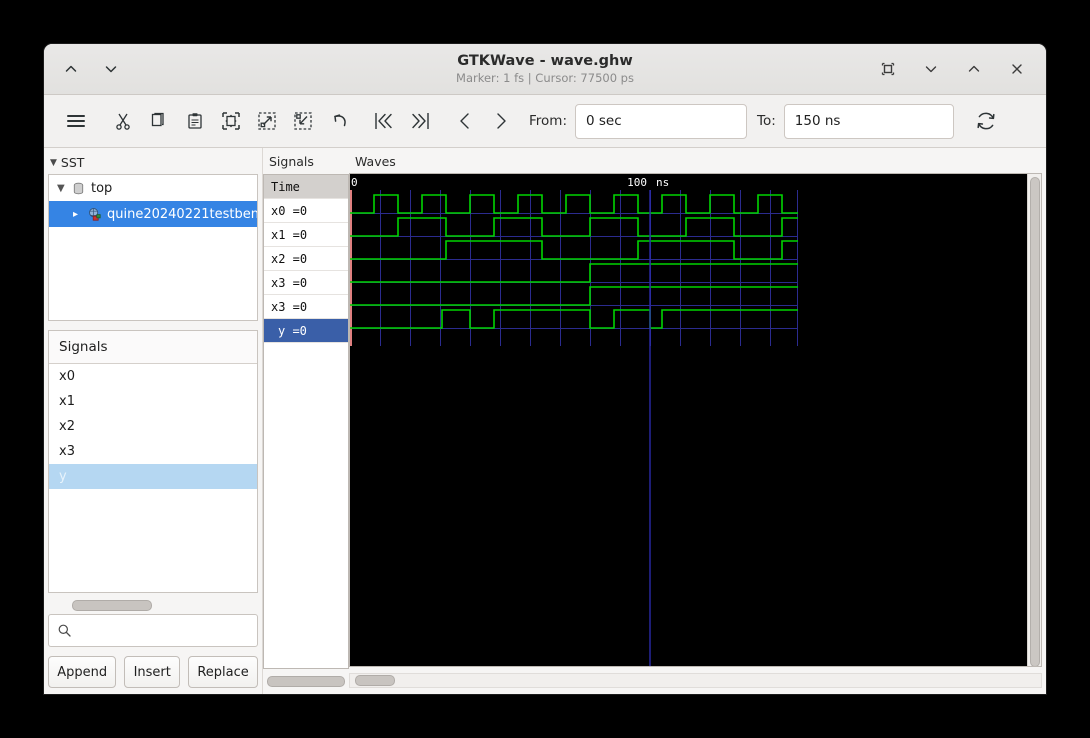  What do you see at coordinates (72, 162) in the screenshot?
I see `sst-label: SST` at bounding box center [72, 162].